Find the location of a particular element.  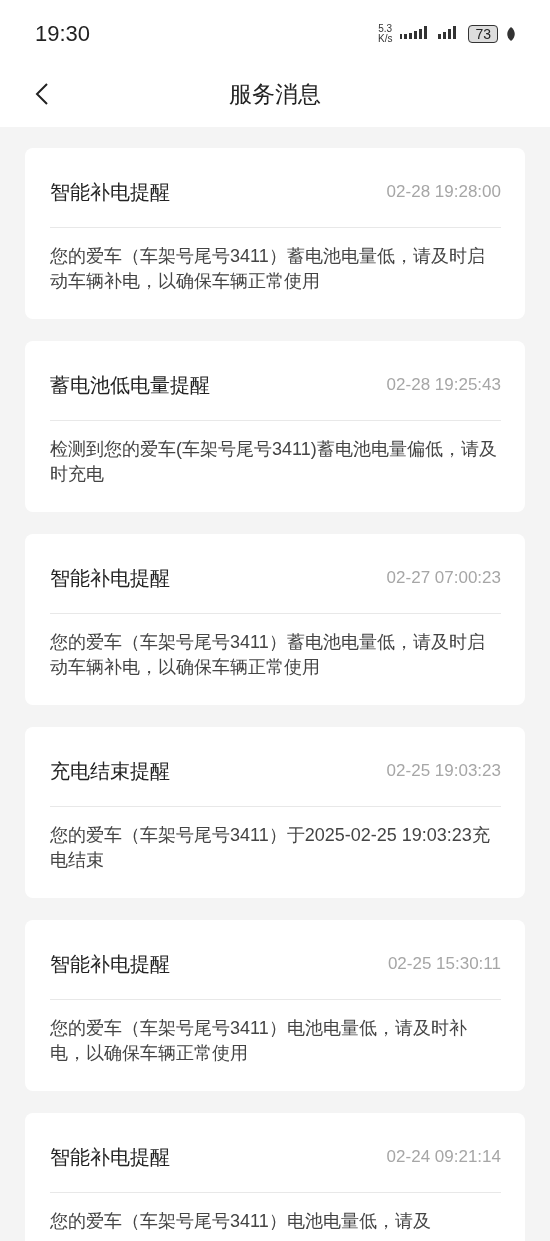

message-card: 蓄电池低电量提醒 02-28 19:25:43 检测到您的爱车(车架号尾号3411)蓄电池电量偏低，请及时充电 is located at coordinates (275, 426).